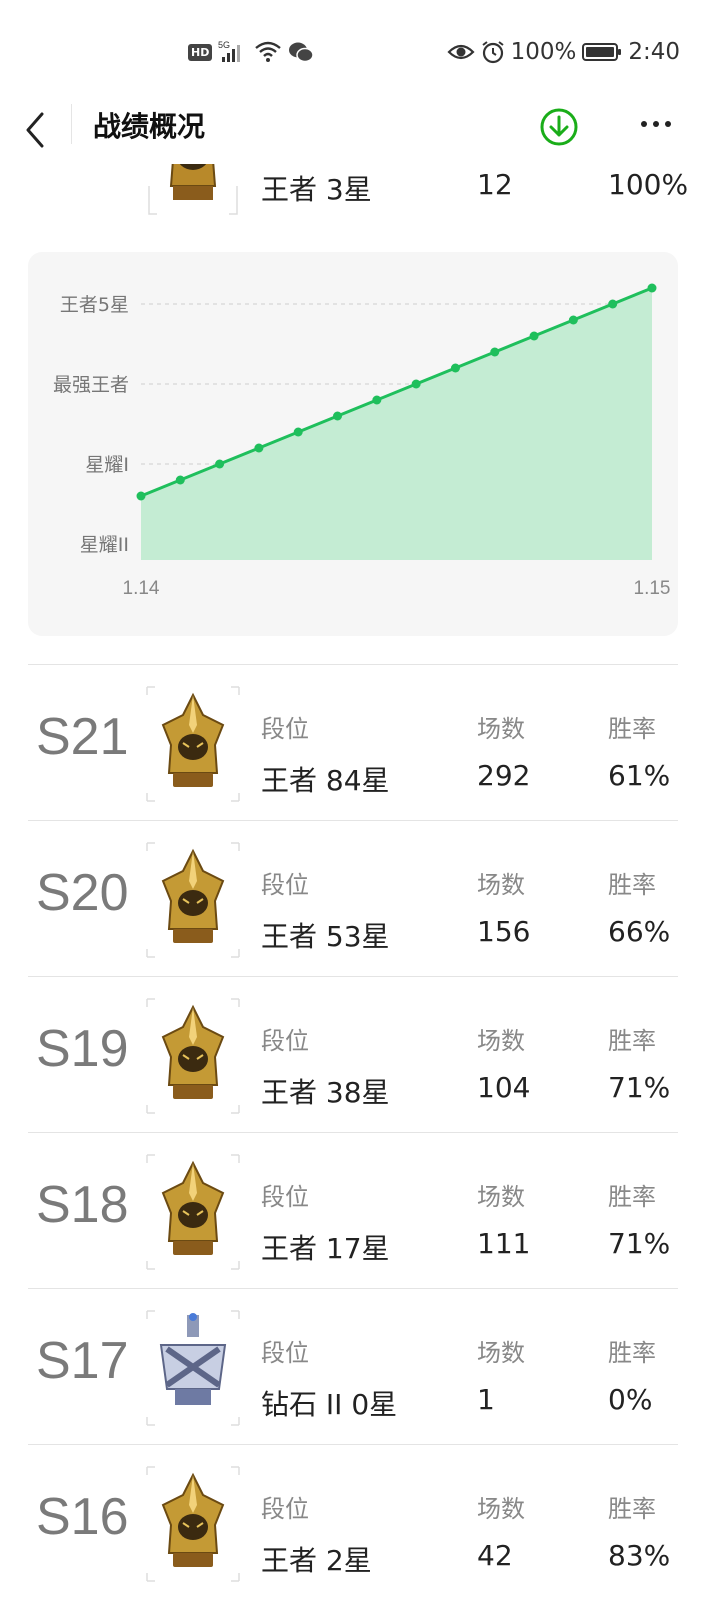 Image resolution: width=720 pixels, height=1600 pixels. What do you see at coordinates (71, 124) in the screenshot?
I see `nav-divider` at bounding box center [71, 124].